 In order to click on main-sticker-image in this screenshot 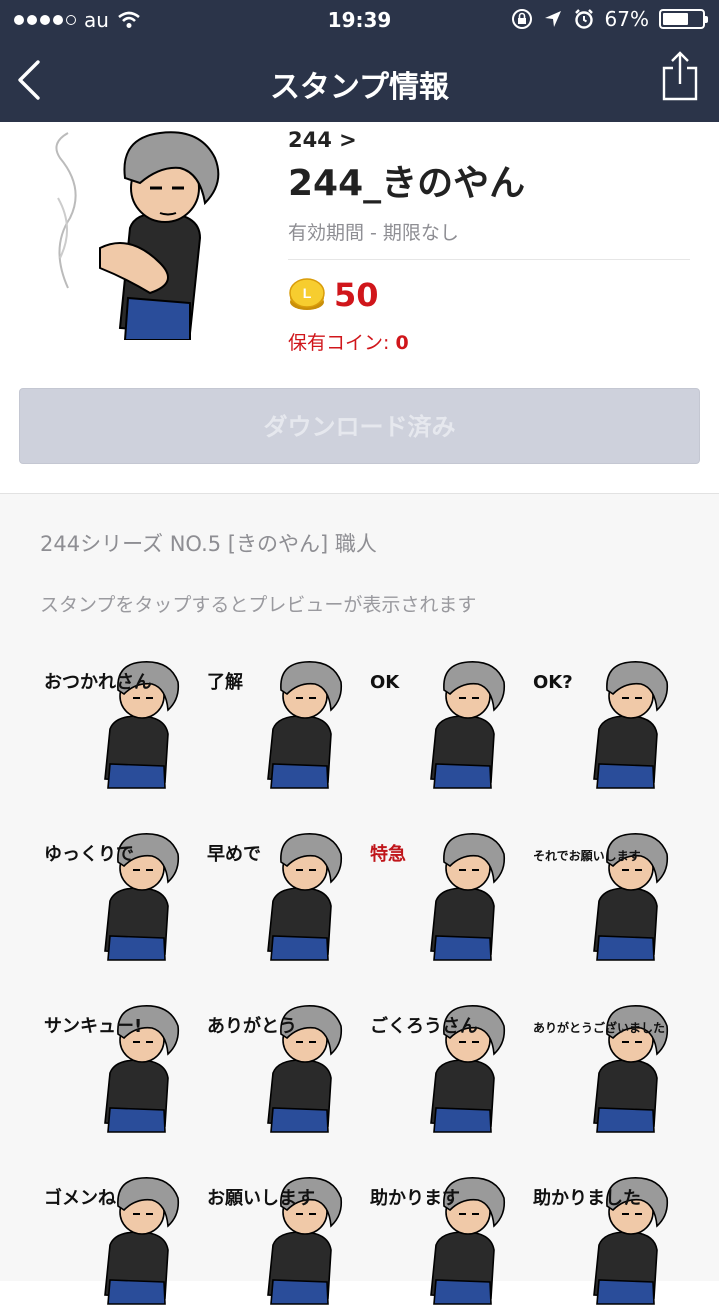, I will do `click(137, 235)`.